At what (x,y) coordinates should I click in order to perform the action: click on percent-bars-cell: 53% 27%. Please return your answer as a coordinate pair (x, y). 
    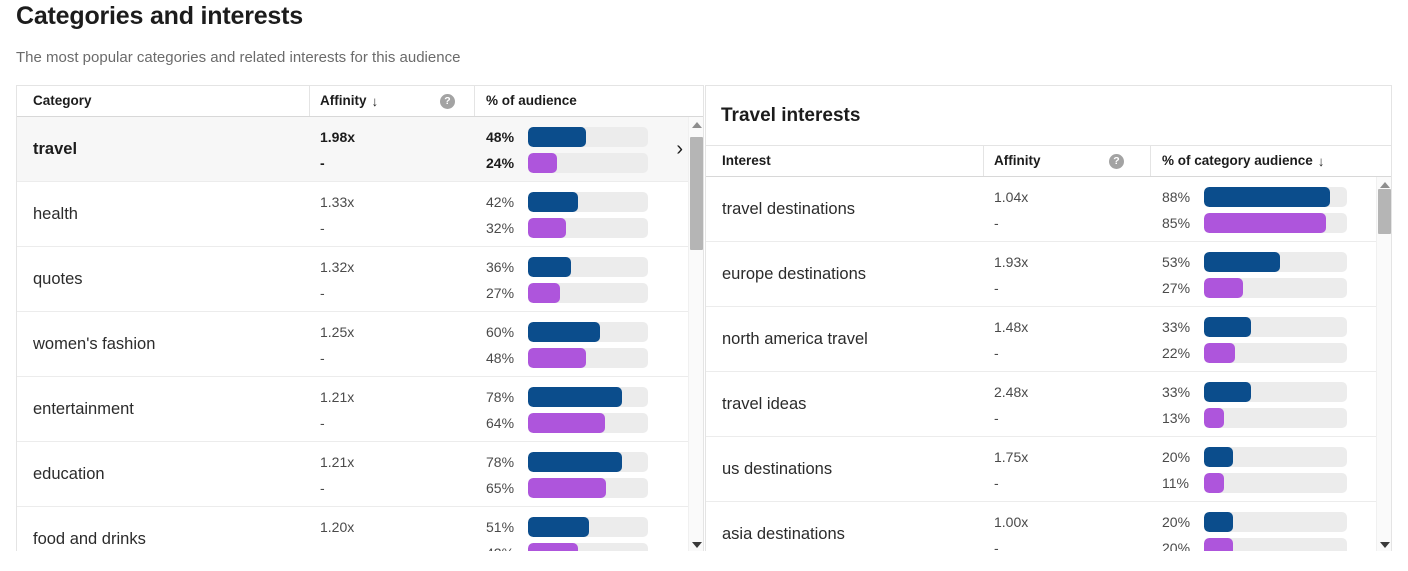
    Looking at the image, I should click on (1254, 274).